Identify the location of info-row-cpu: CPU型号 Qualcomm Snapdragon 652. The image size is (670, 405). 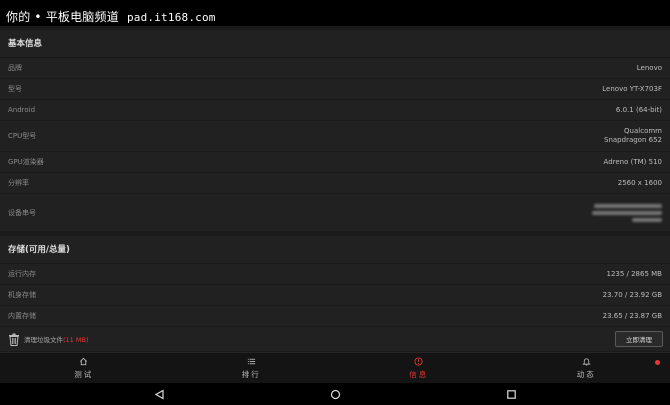
(335, 136).